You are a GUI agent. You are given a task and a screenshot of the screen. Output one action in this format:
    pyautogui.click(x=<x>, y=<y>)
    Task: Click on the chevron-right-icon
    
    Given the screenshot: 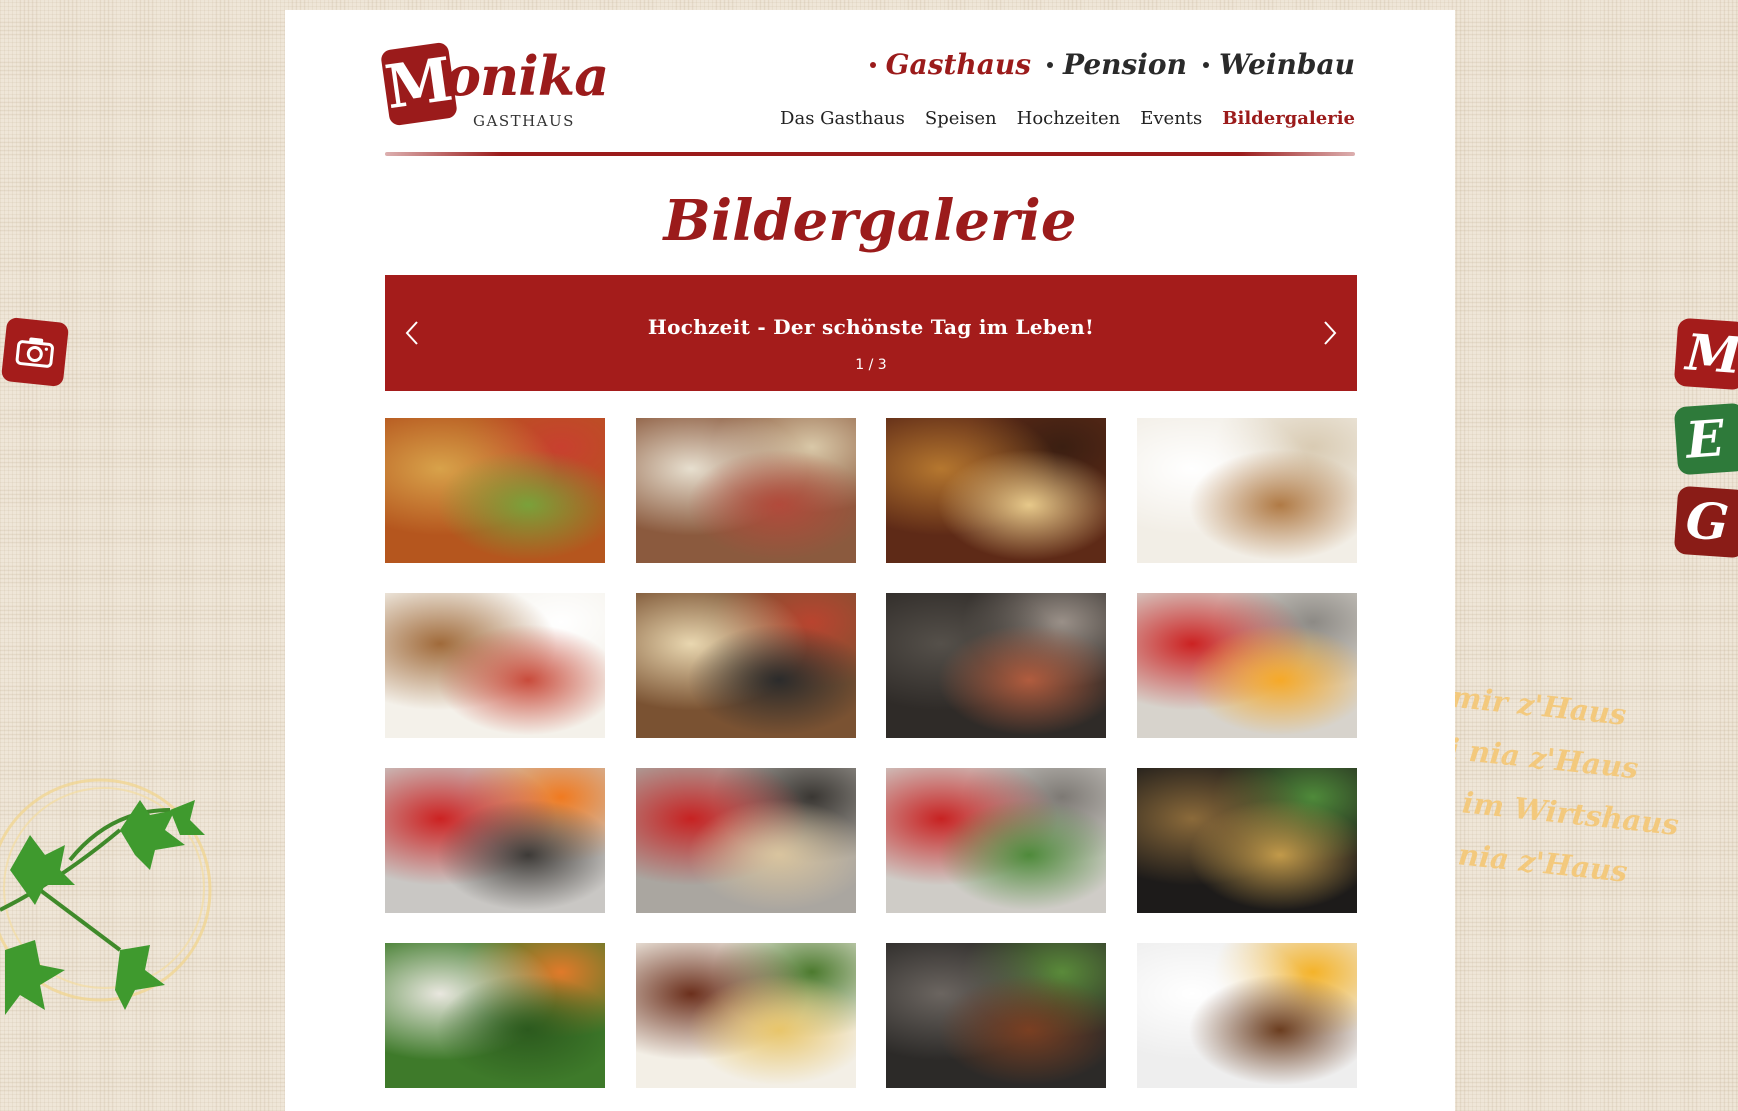 What is the action you would take?
    pyautogui.click(x=1330, y=333)
    